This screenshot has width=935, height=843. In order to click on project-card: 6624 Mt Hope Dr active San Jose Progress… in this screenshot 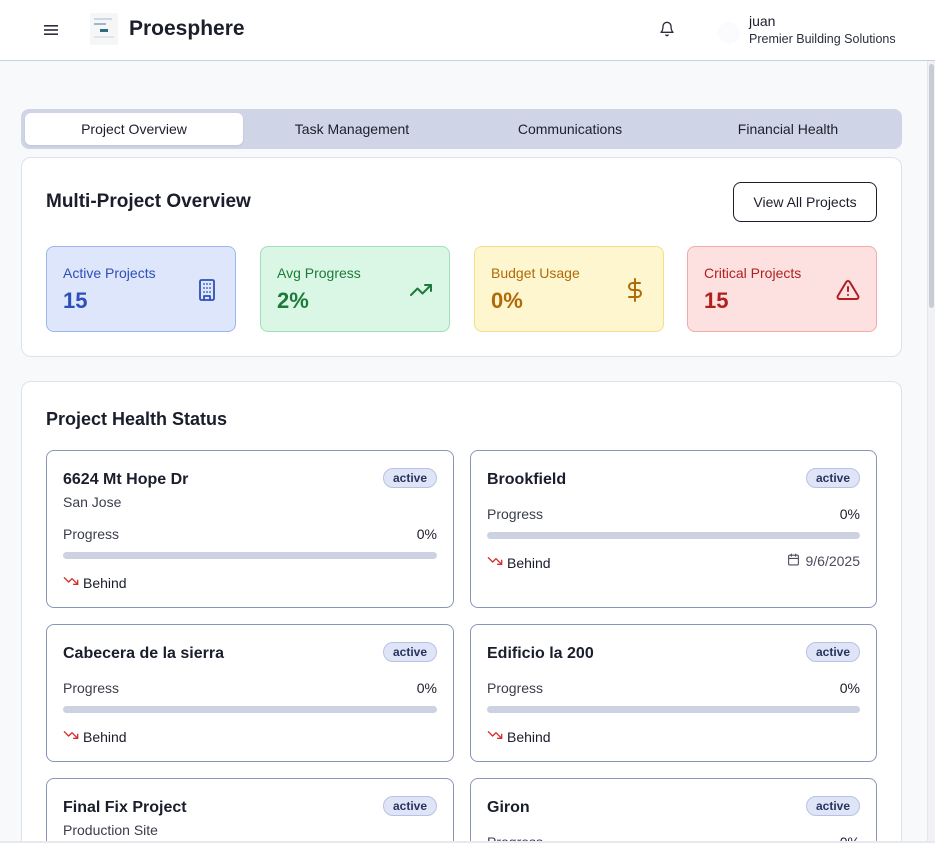, I will do `click(250, 529)`.